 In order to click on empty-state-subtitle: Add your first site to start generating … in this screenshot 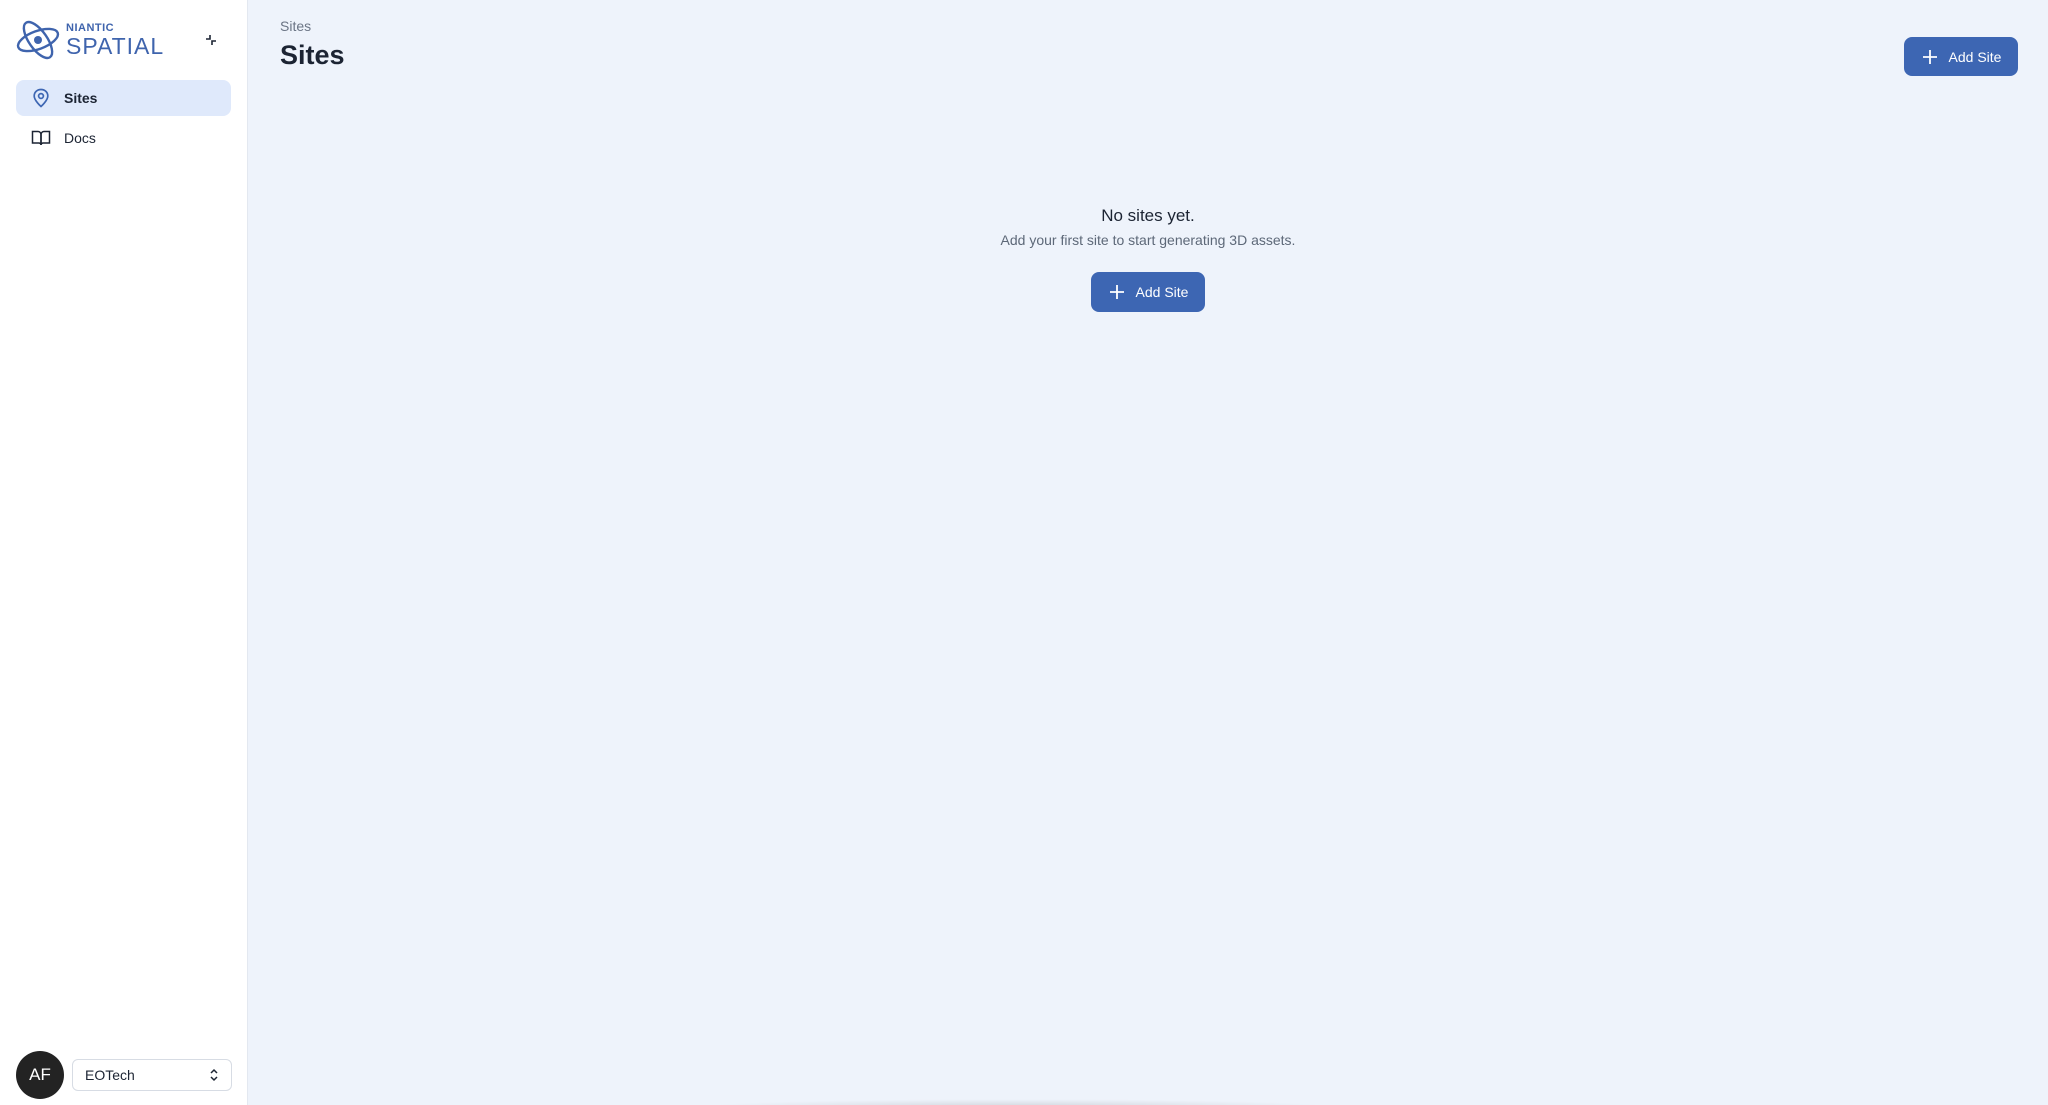, I will do `click(1148, 240)`.